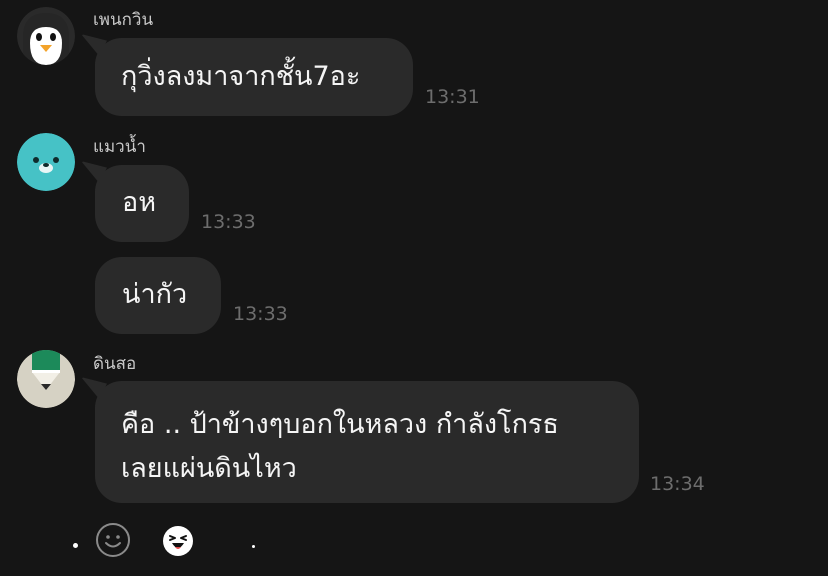 This screenshot has width=828, height=576. What do you see at coordinates (241, 76) in the screenshot?
I see `message-text: กุวิ่งลงมาจากชั้น7อะ` at bounding box center [241, 76].